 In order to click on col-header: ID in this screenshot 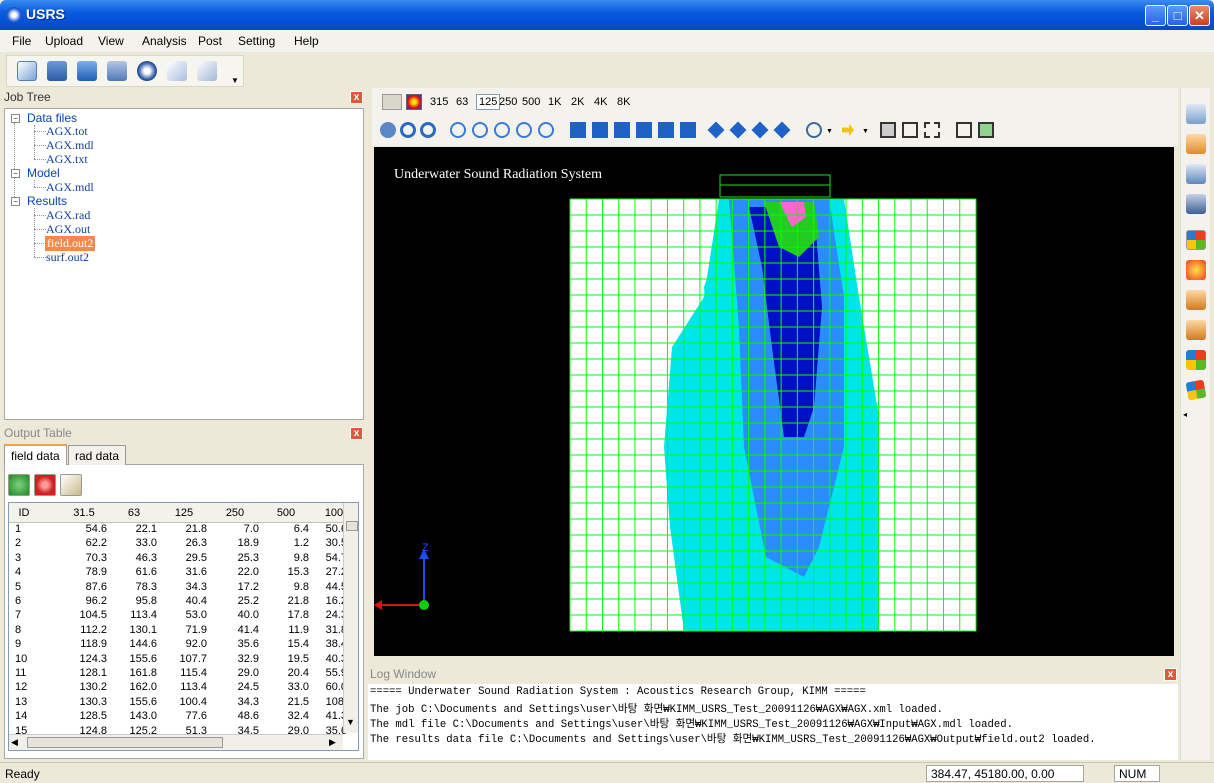, I will do `click(24, 513)`.